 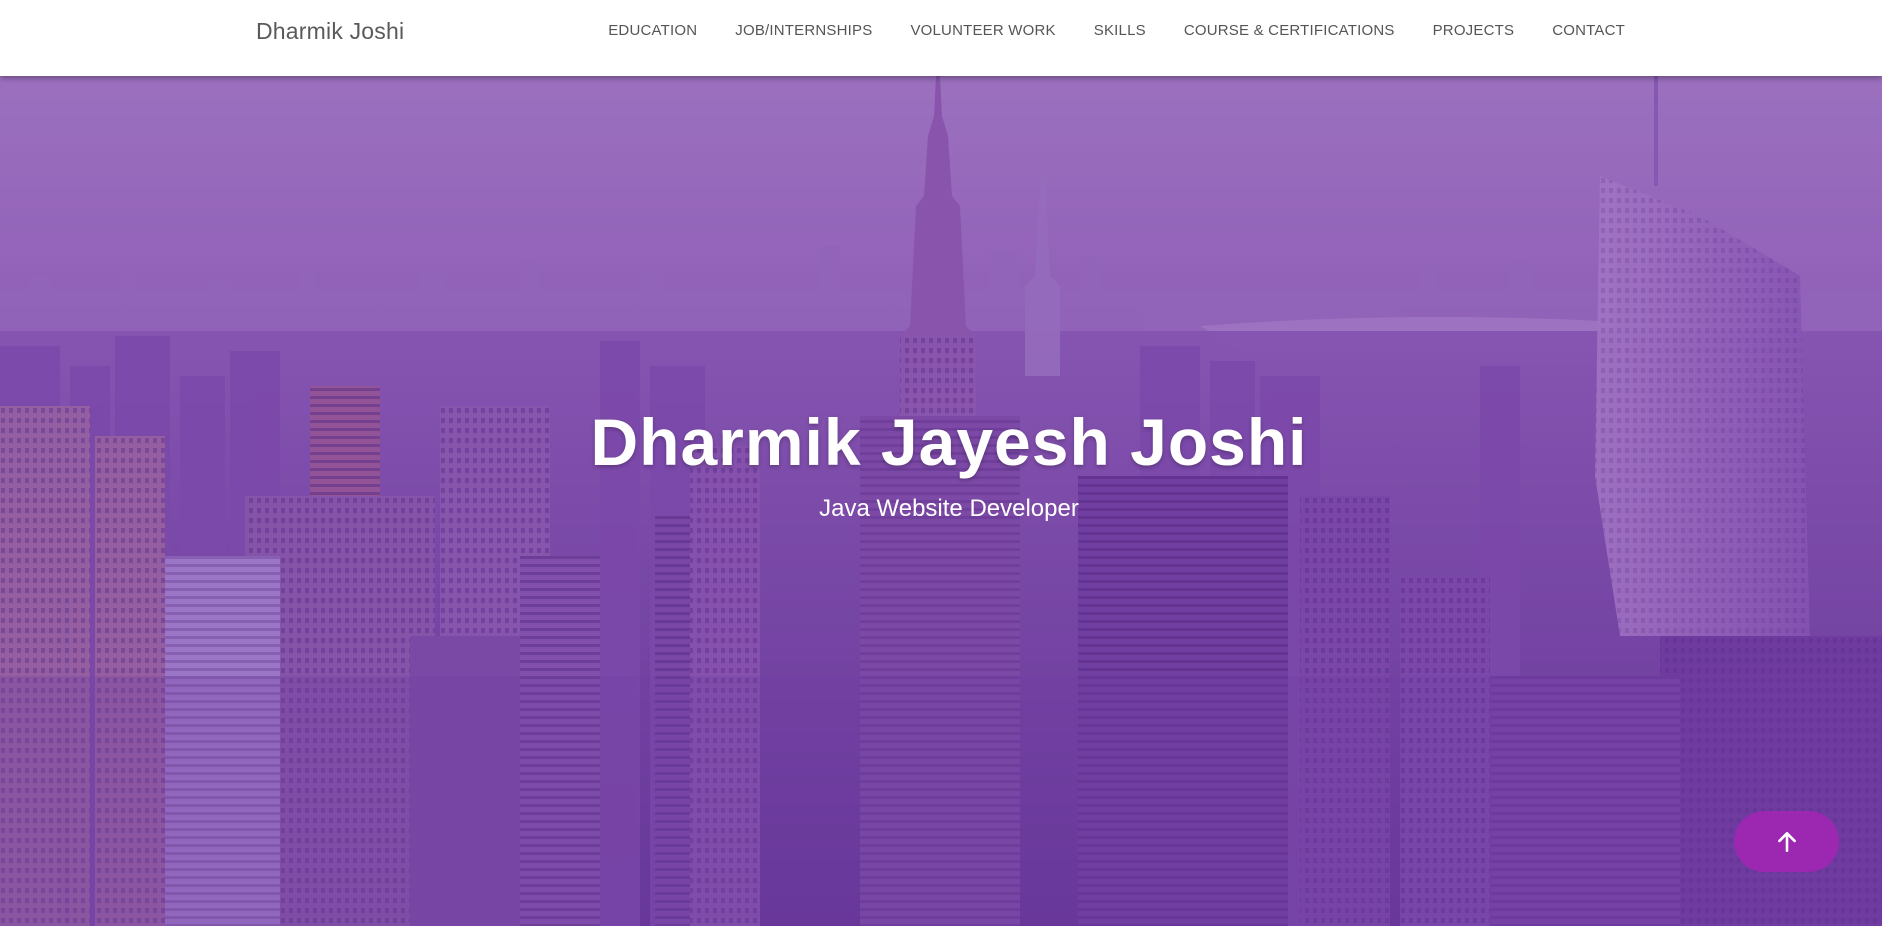 I want to click on nav-link-volunteer-work: VOLUNTEER WORK, so click(x=982, y=30).